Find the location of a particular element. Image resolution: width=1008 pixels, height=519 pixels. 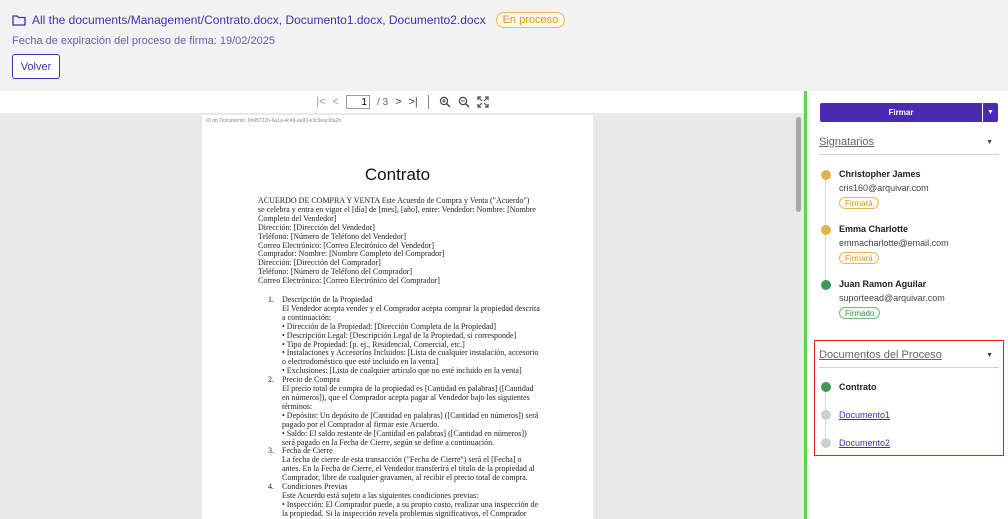

signers-collapse-icon: ▼ is located at coordinates (989, 142).